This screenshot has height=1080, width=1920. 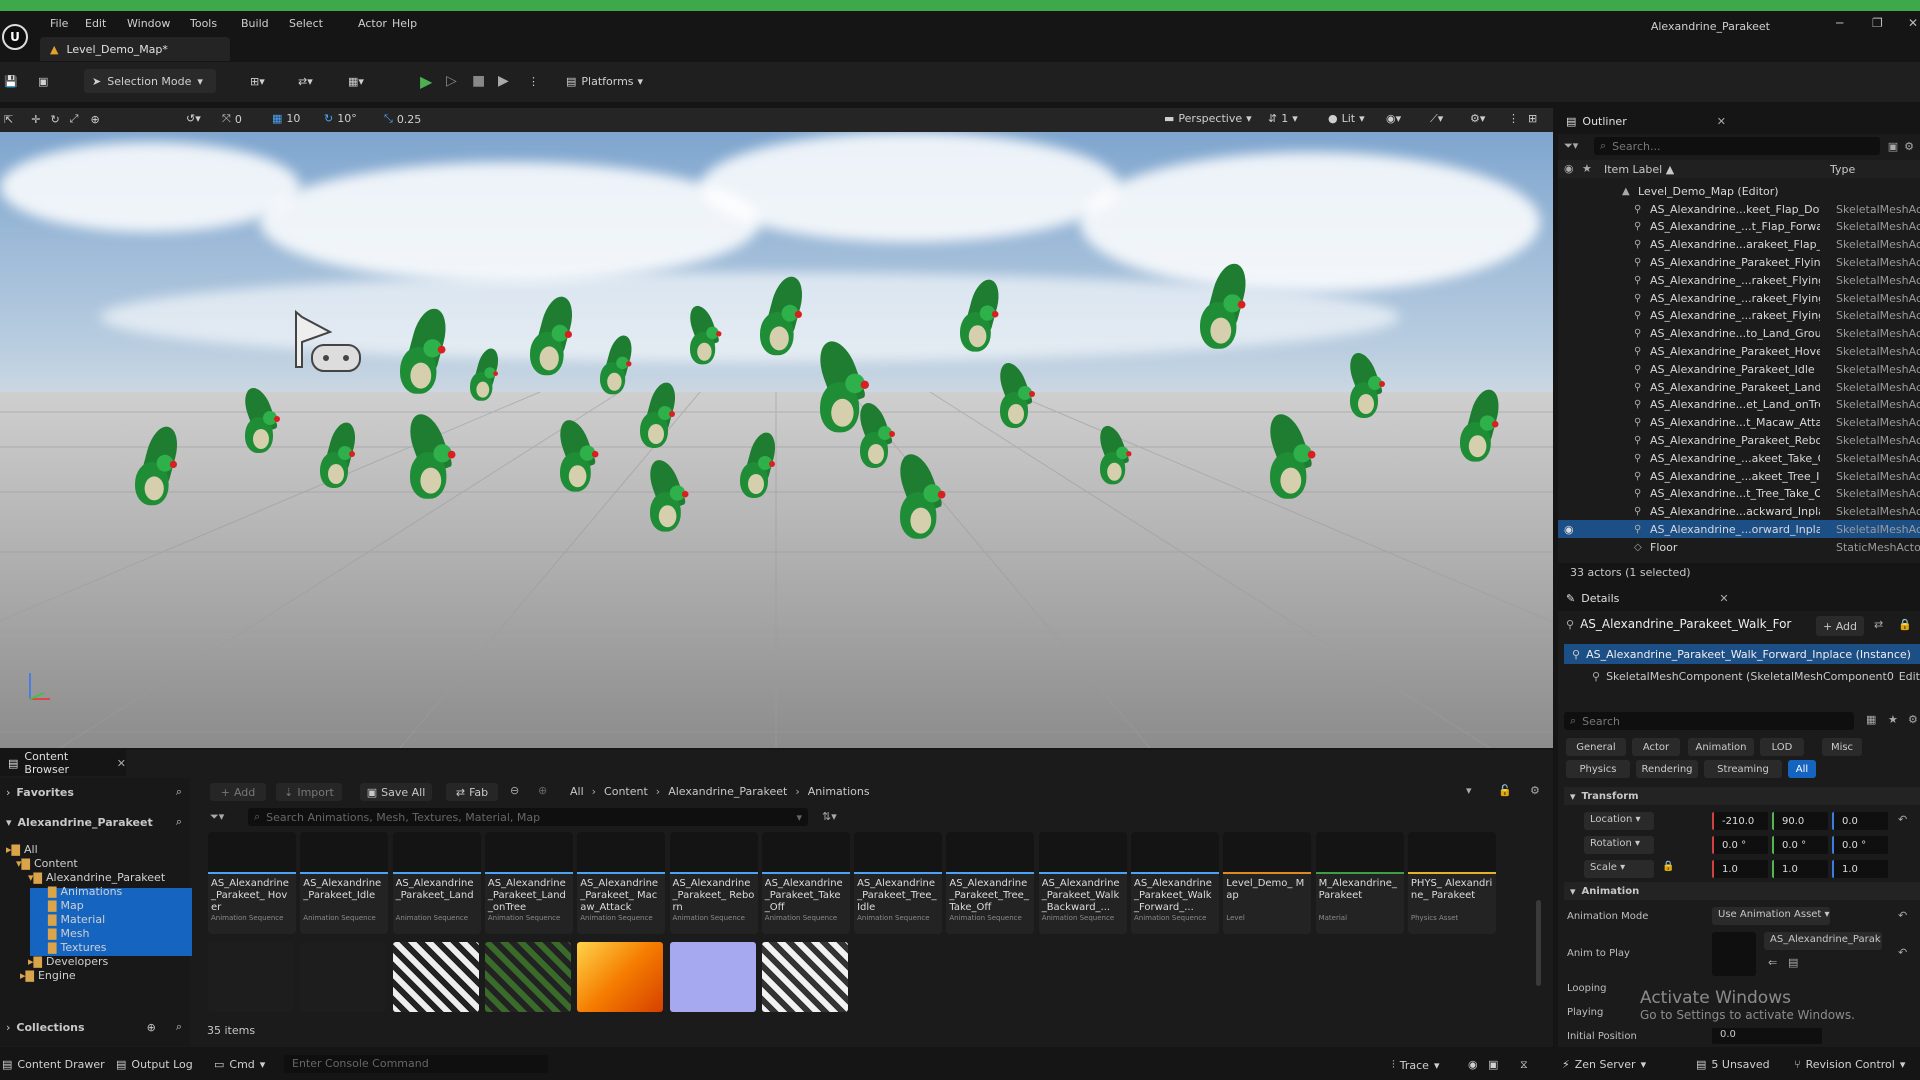 What do you see at coordinates (94, 1027) in the screenshot?
I see `collections-header: › Collections ⊕ ⌕` at bounding box center [94, 1027].